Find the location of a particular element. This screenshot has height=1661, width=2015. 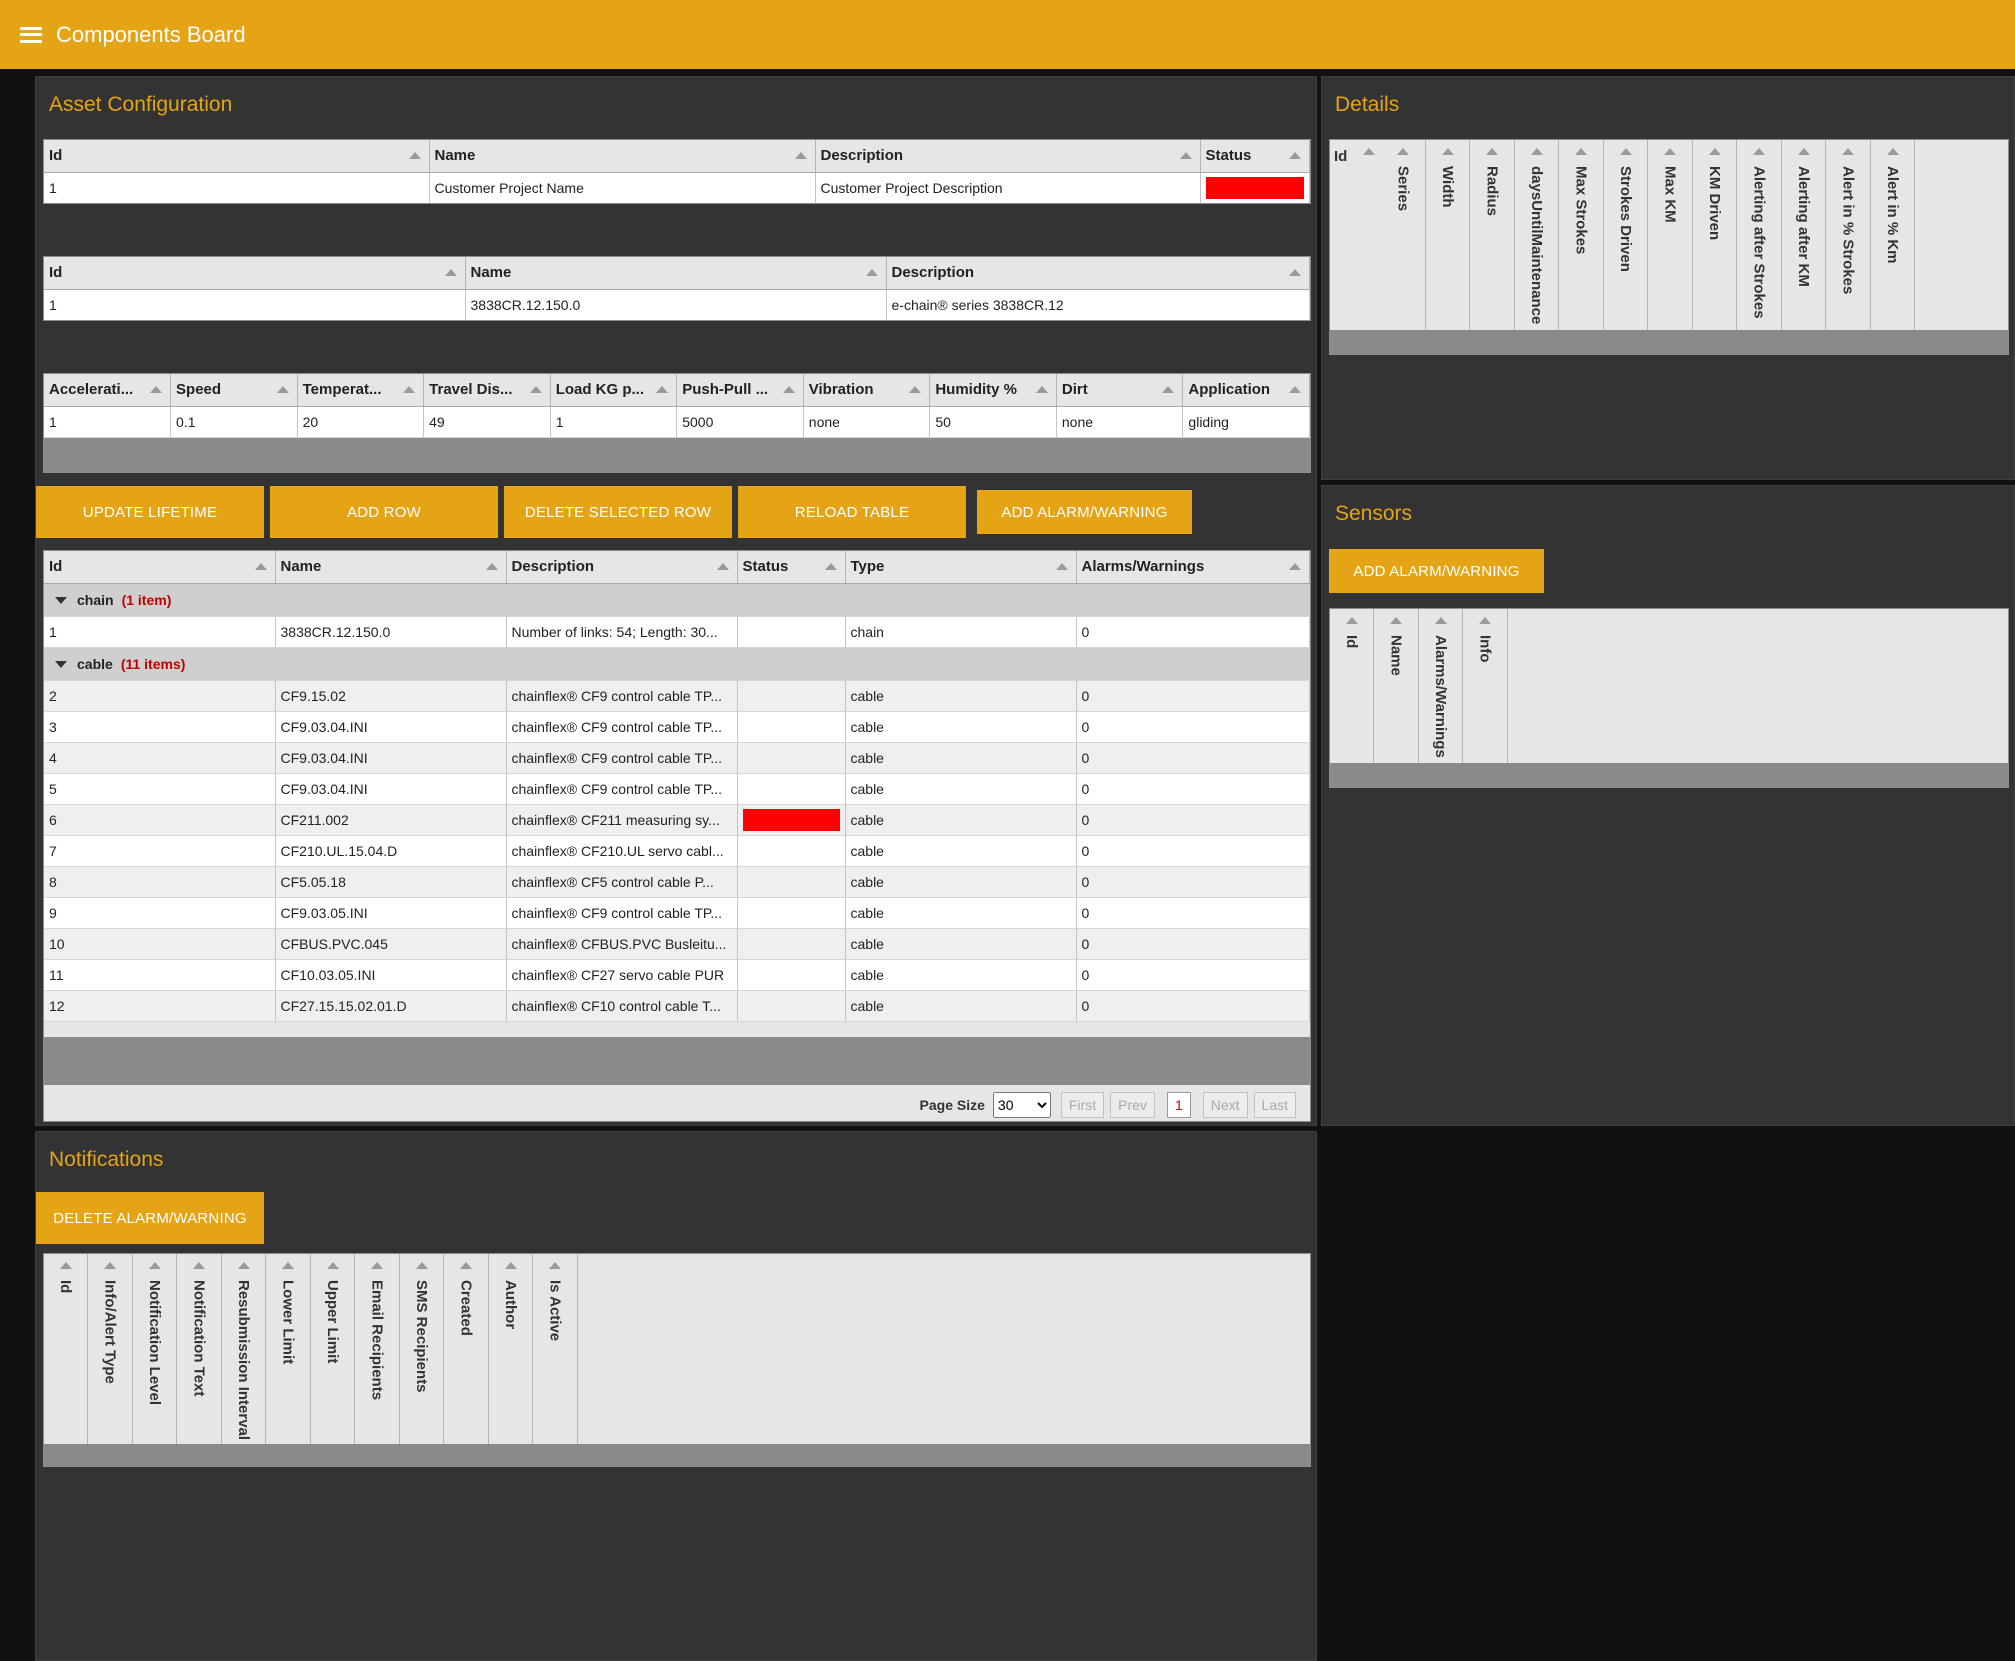

column-header: Info/Alert Type is located at coordinates (110, 1360).